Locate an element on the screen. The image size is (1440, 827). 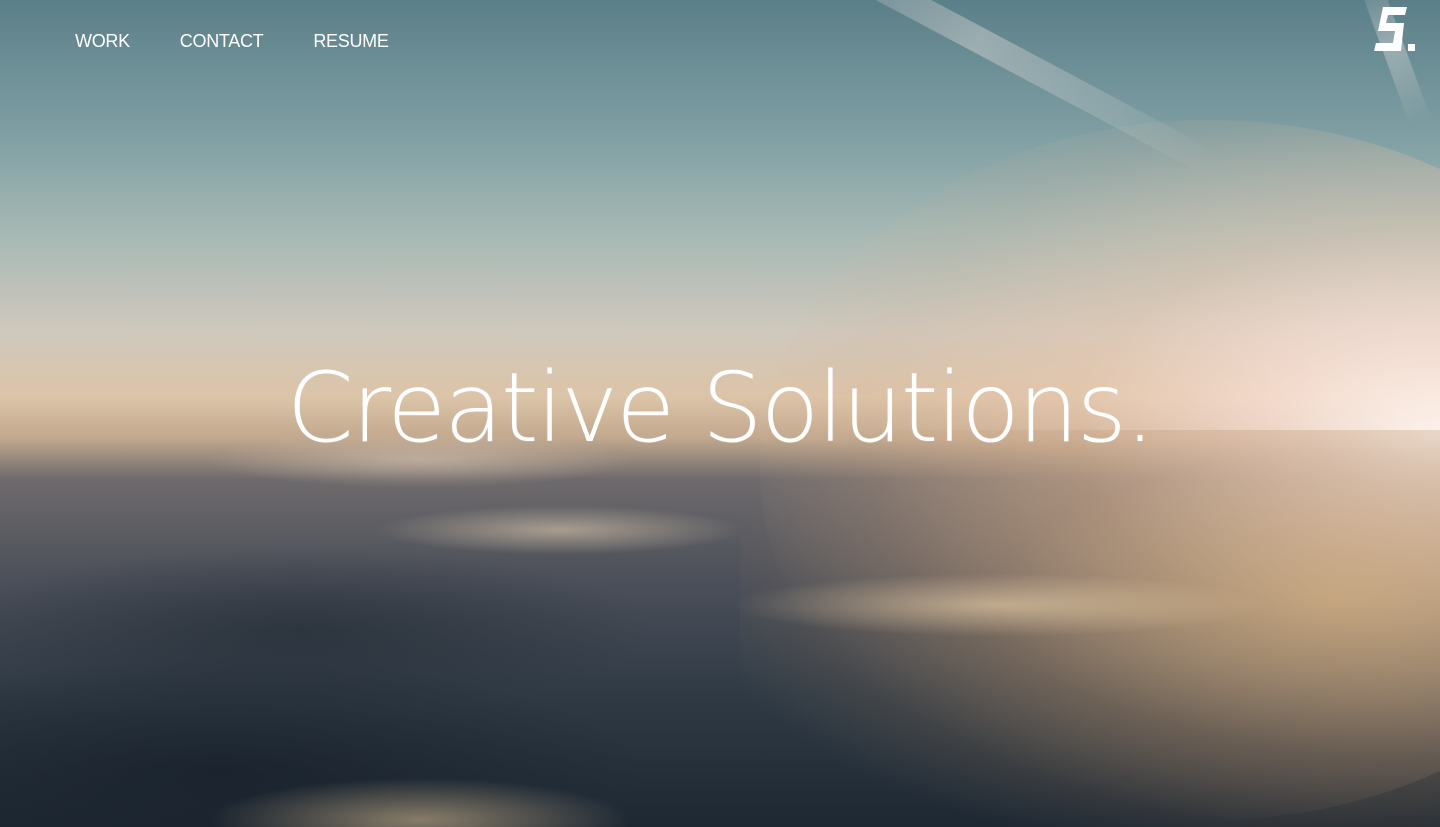
hero-headline: Creative Solutions. is located at coordinates (721, 408).